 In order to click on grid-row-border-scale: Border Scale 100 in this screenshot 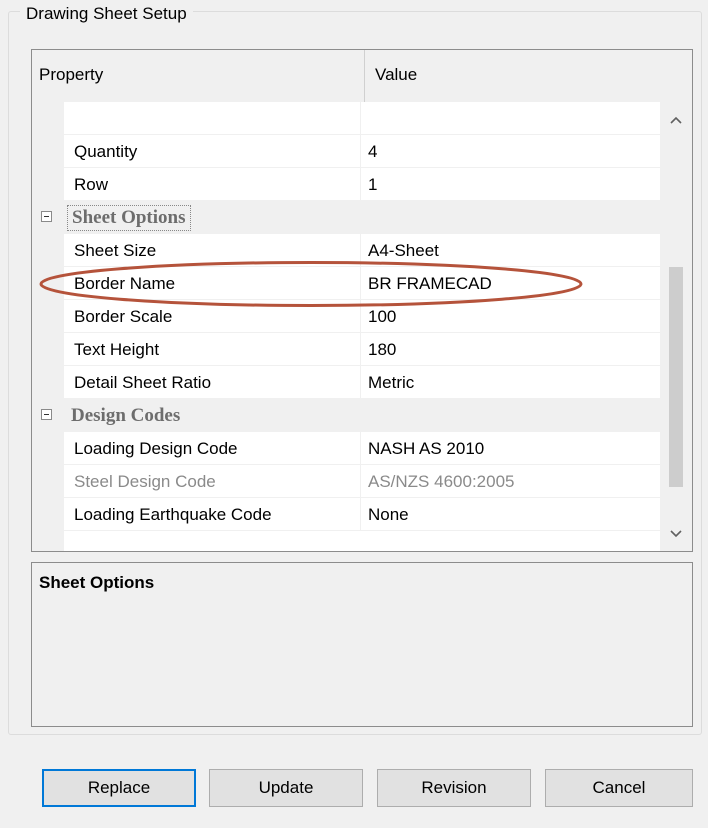, I will do `click(346, 316)`.